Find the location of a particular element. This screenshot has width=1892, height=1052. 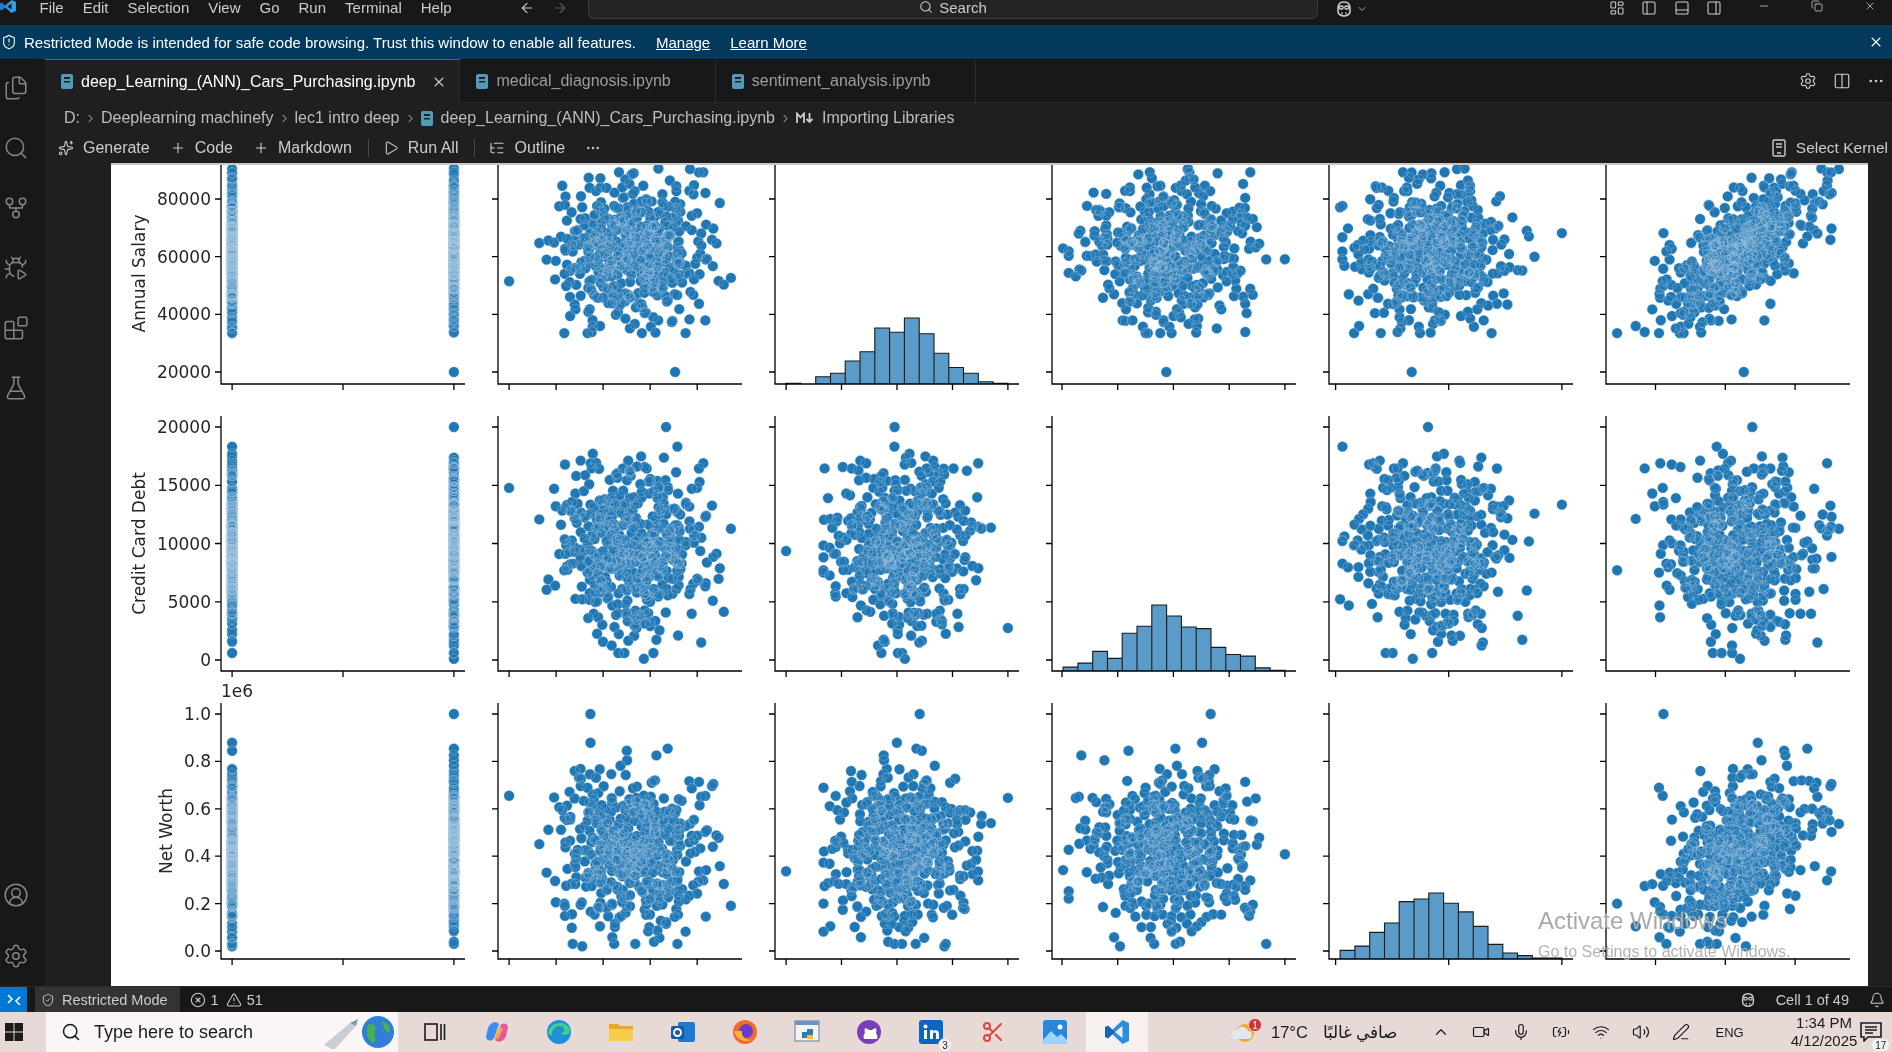

banner-link: Manage is located at coordinates (683, 42).